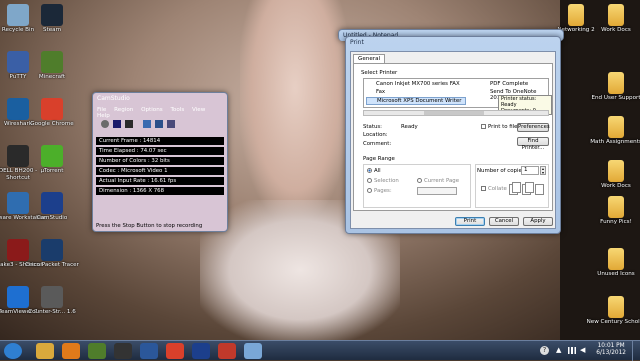 This screenshot has width=640, height=361. I want to click on network-icon, so click(572, 350).